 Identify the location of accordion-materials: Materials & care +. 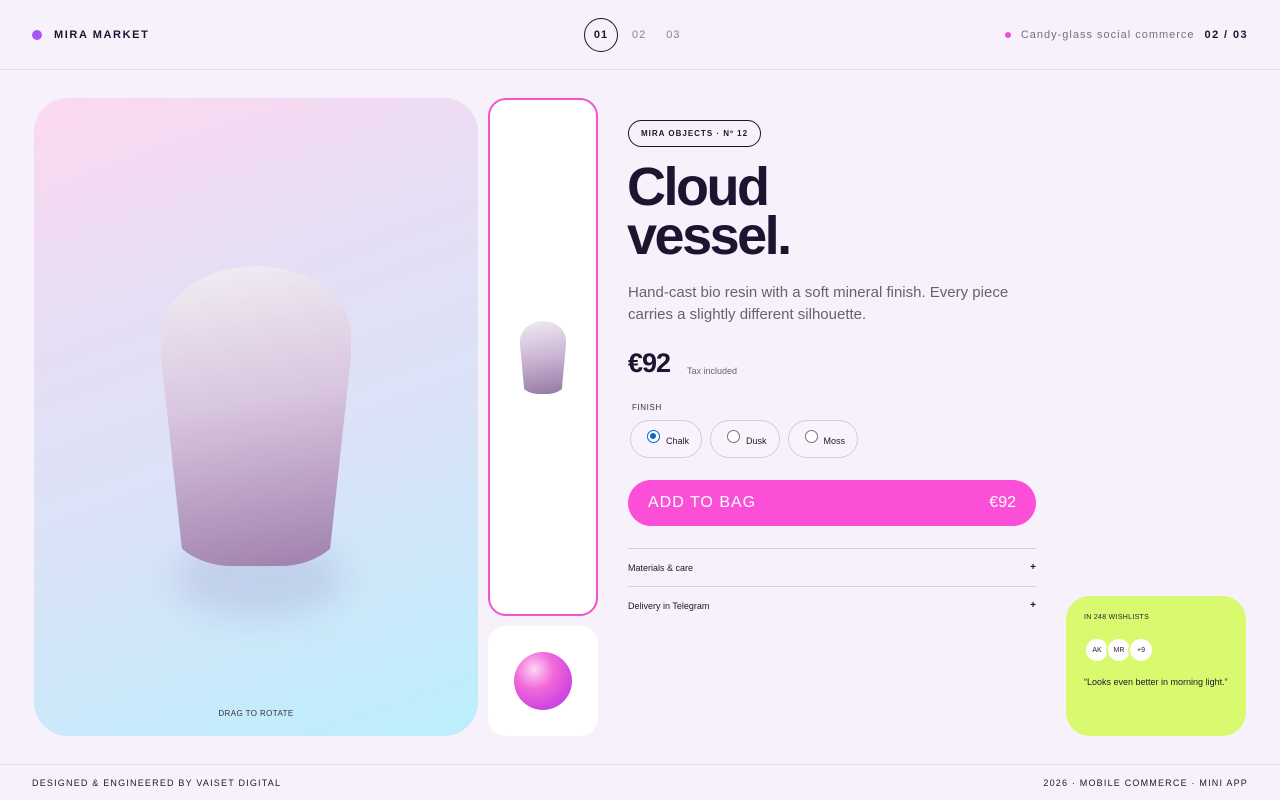
(832, 567).